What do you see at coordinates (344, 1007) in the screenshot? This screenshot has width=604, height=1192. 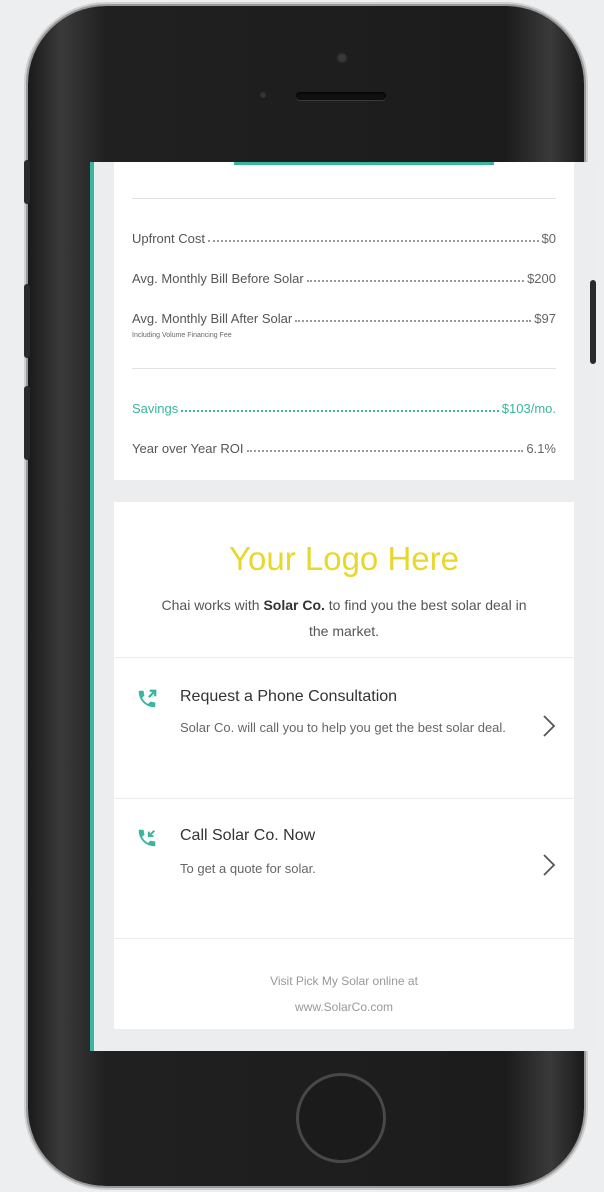 I see `website-link: www.SolarCo.com` at bounding box center [344, 1007].